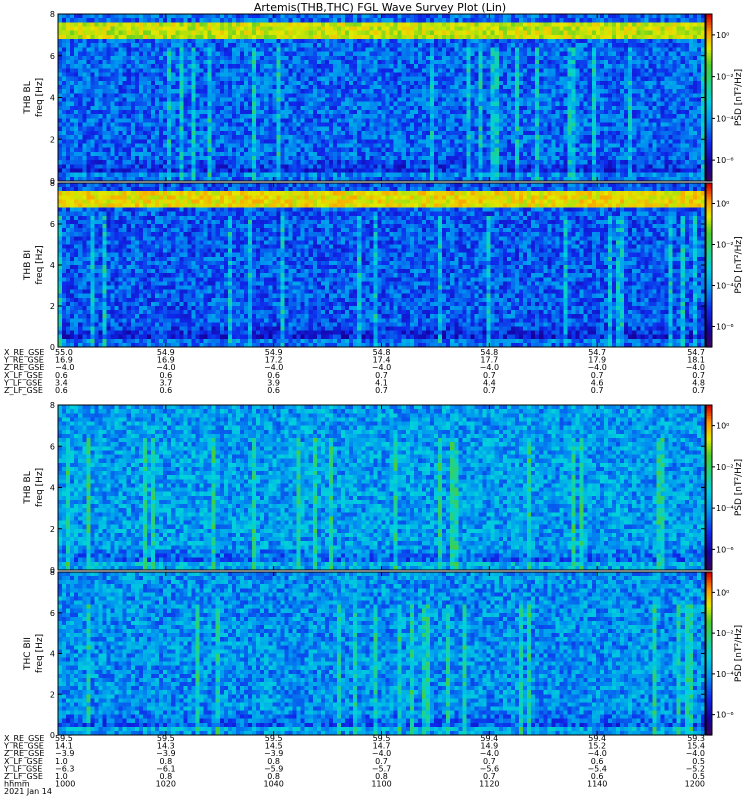 The height and width of the screenshot is (800, 750). Describe the element at coordinates (695, 784) in the screenshot. I see `x-tick-label: 1200` at that location.